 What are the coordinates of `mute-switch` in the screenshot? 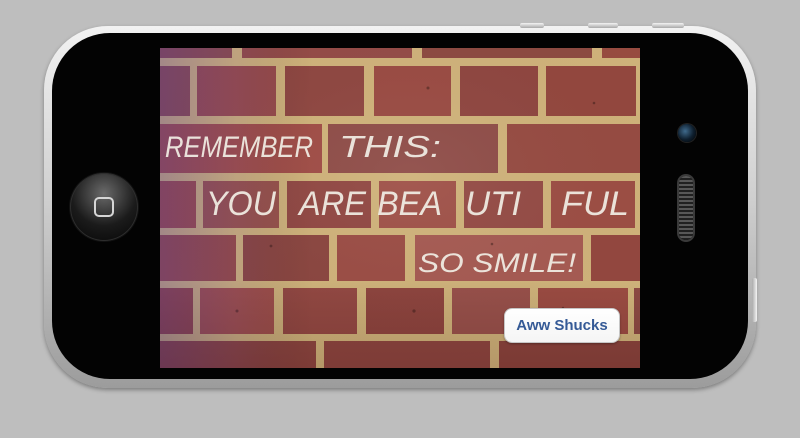 It's located at (668, 25).